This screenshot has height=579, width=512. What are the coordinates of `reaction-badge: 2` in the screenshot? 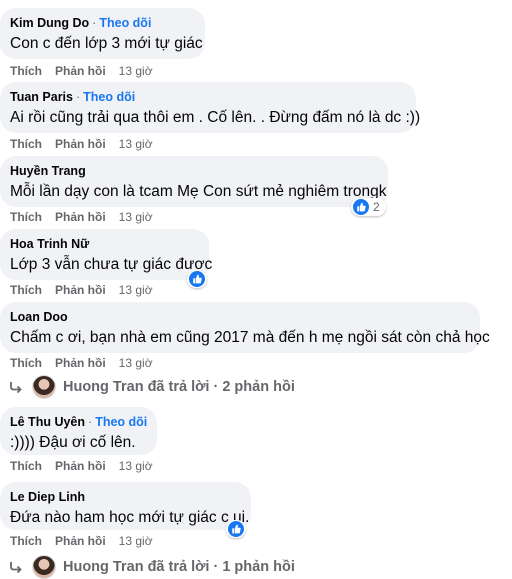 It's located at (368, 207).